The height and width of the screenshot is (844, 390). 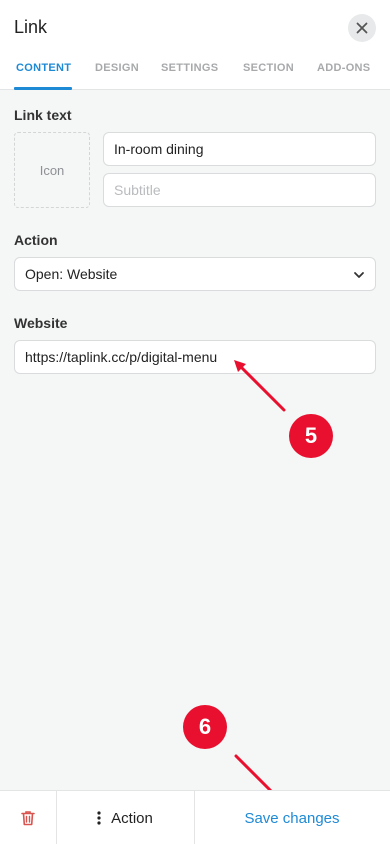 What do you see at coordinates (239, 149) in the screenshot?
I see `link-title-input: In-room dining` at bounding box center [239, 149].